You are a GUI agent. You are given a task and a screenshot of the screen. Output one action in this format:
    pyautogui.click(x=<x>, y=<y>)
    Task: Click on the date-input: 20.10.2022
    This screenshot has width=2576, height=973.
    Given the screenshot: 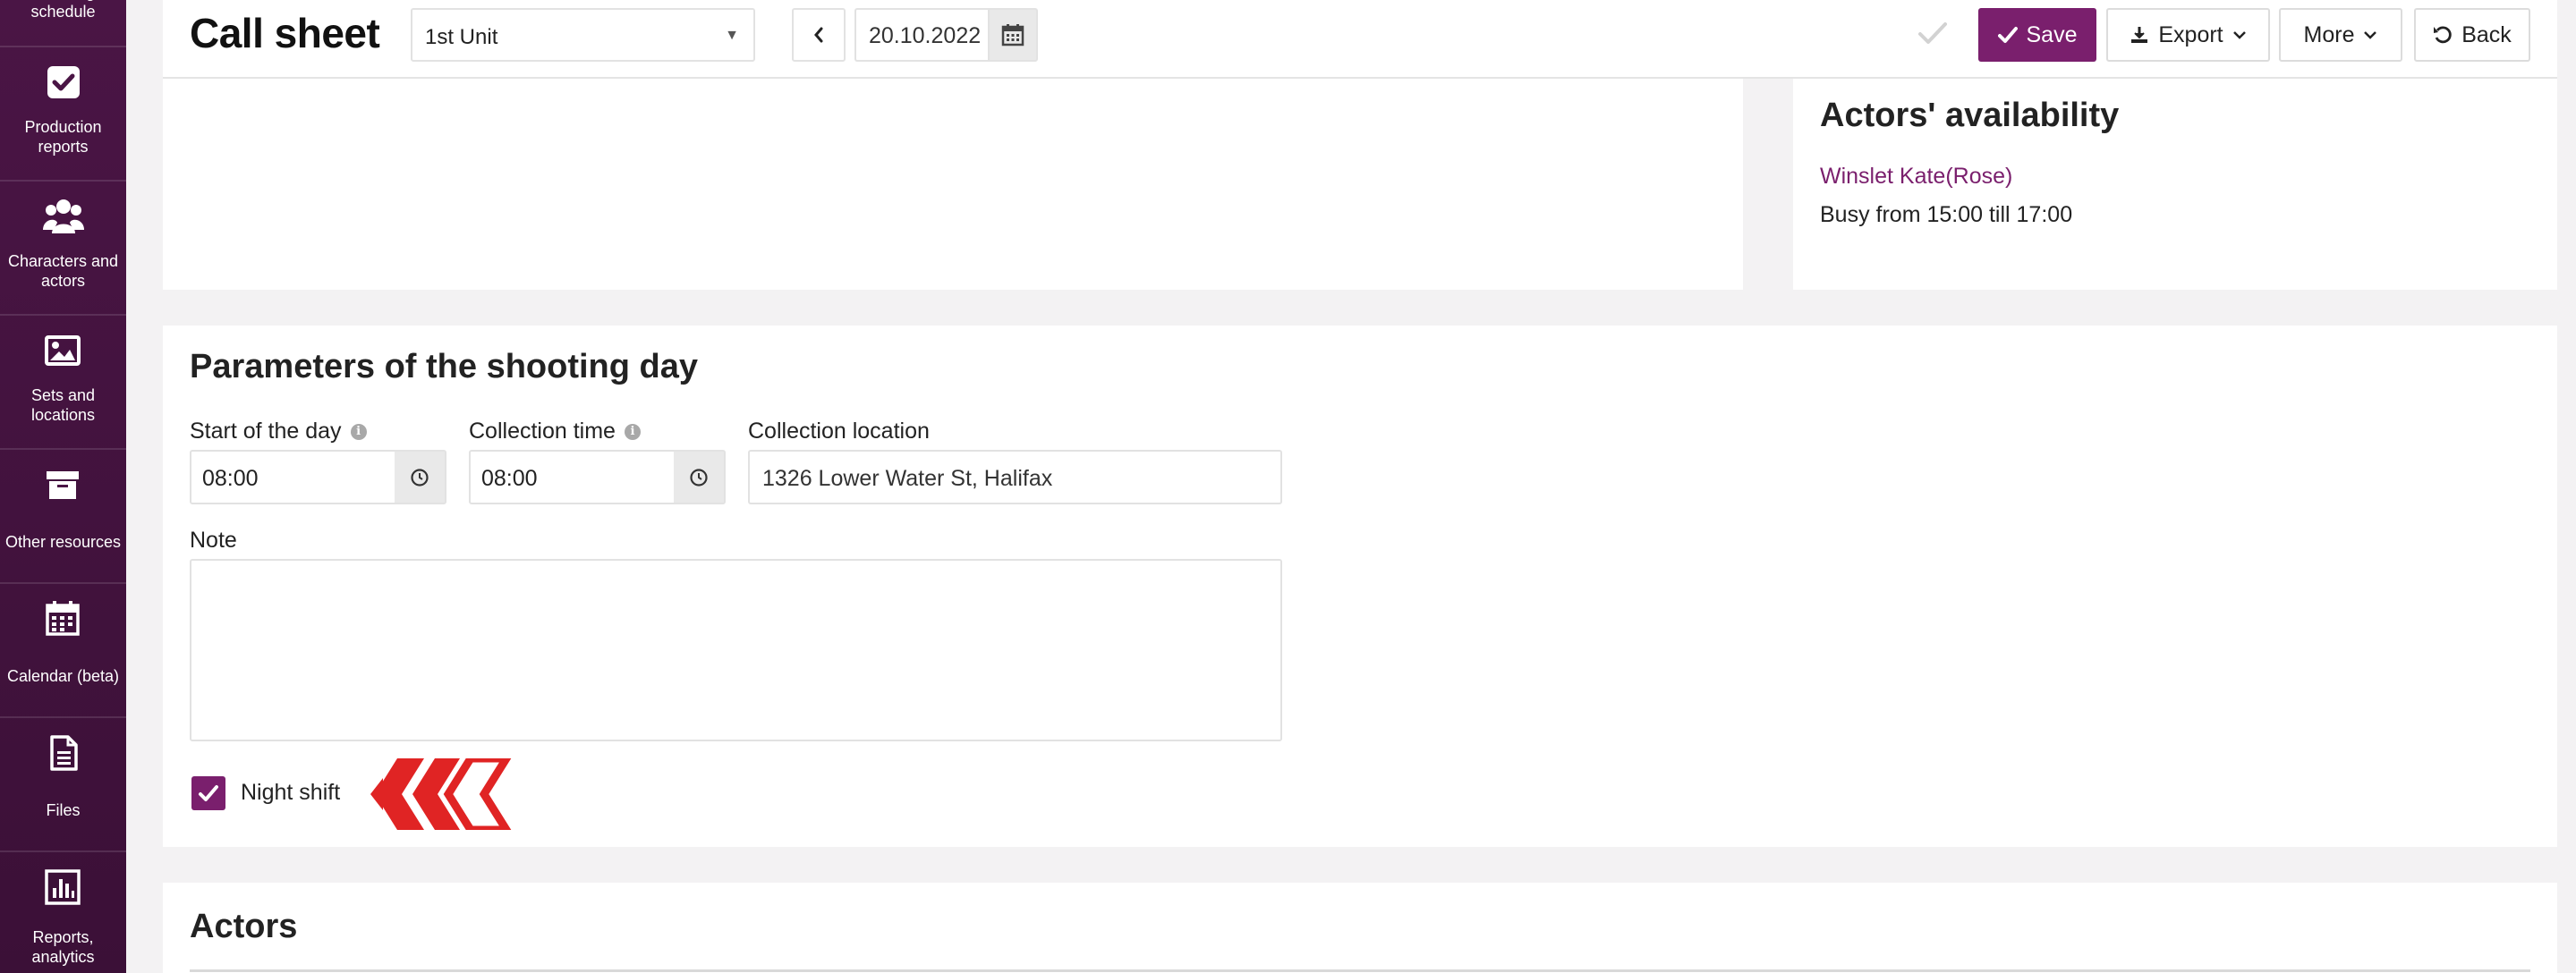 What is the action you would take?
    pyautogui.click(x=921, y=35)
    